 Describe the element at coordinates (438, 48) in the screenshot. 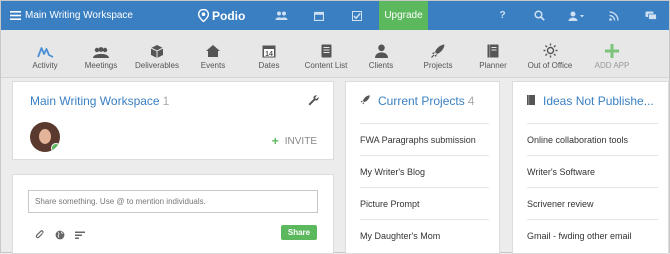

I see `projects-icon` at that location.